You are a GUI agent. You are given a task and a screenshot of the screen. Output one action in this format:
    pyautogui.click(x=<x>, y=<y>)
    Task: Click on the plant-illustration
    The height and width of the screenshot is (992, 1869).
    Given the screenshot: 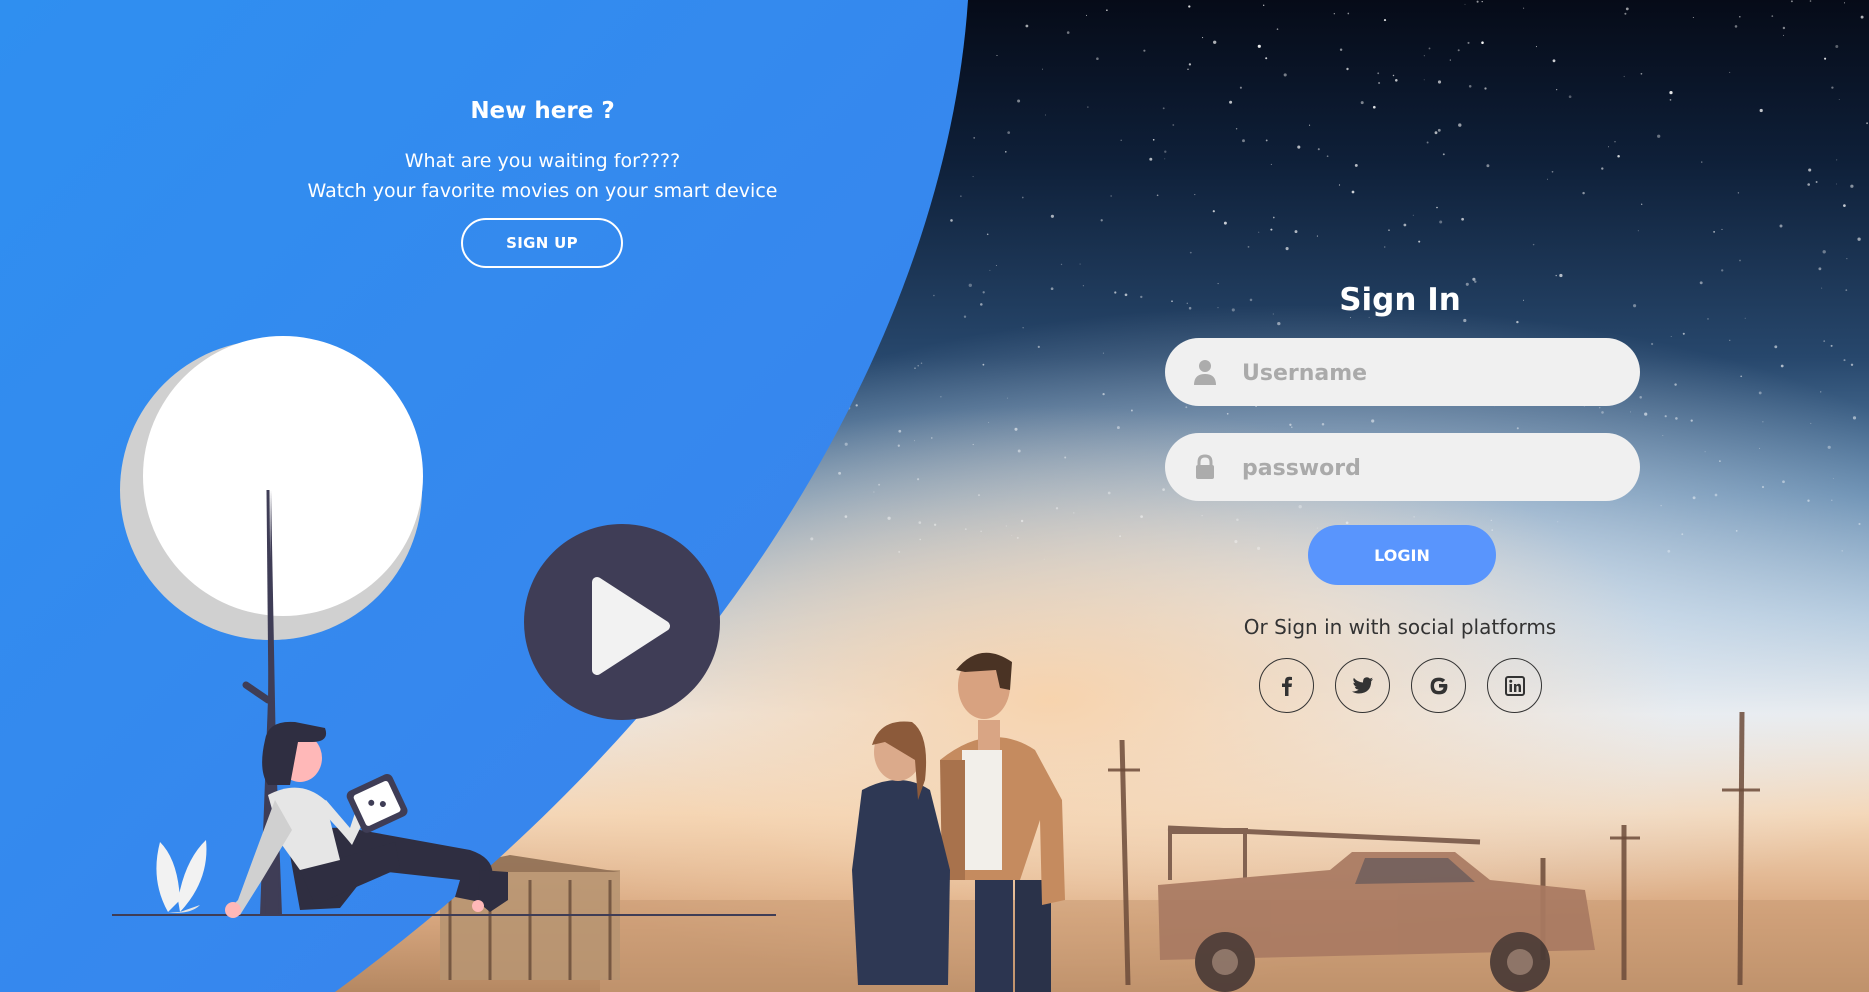 What is the action you would take?
    pyautogui.click(x=181, y=876)
    